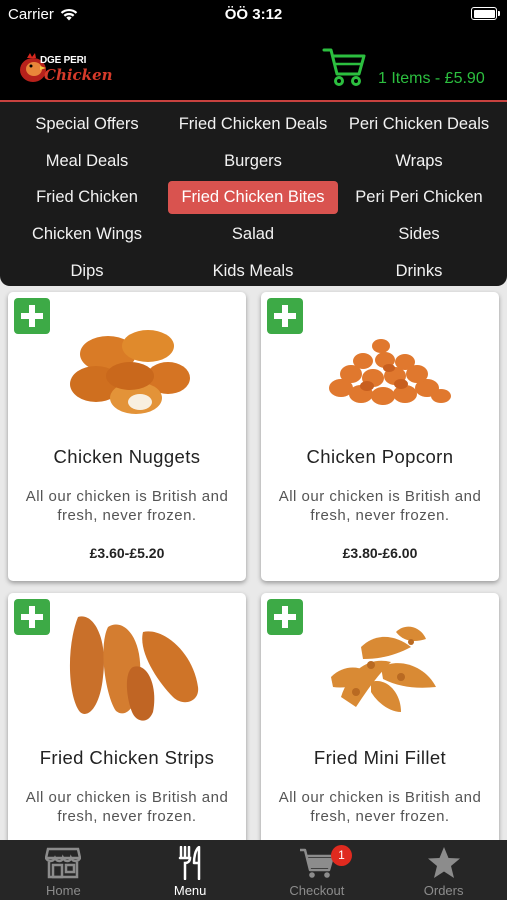 This screenshot has width=507, height=900. What do you see at coordinates (380, 456) in the screenshot?
I see `product-name: Chicken Popcorn` at bounding box center [380, 456].